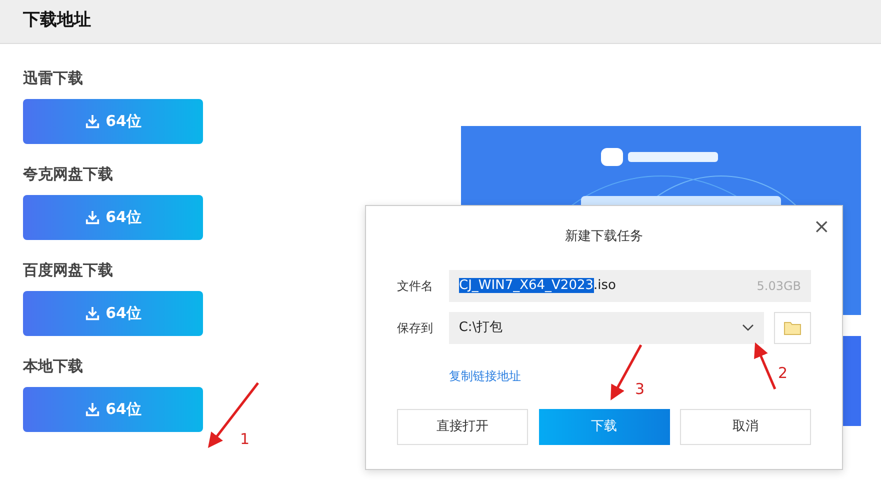 This screenshot has width=881, height=499. Describe the element at coordinates (630, 286) in the screenshot. I see `filename-field: CJ_WIN7_X64_V2023.iso 5.03GB` at that location.